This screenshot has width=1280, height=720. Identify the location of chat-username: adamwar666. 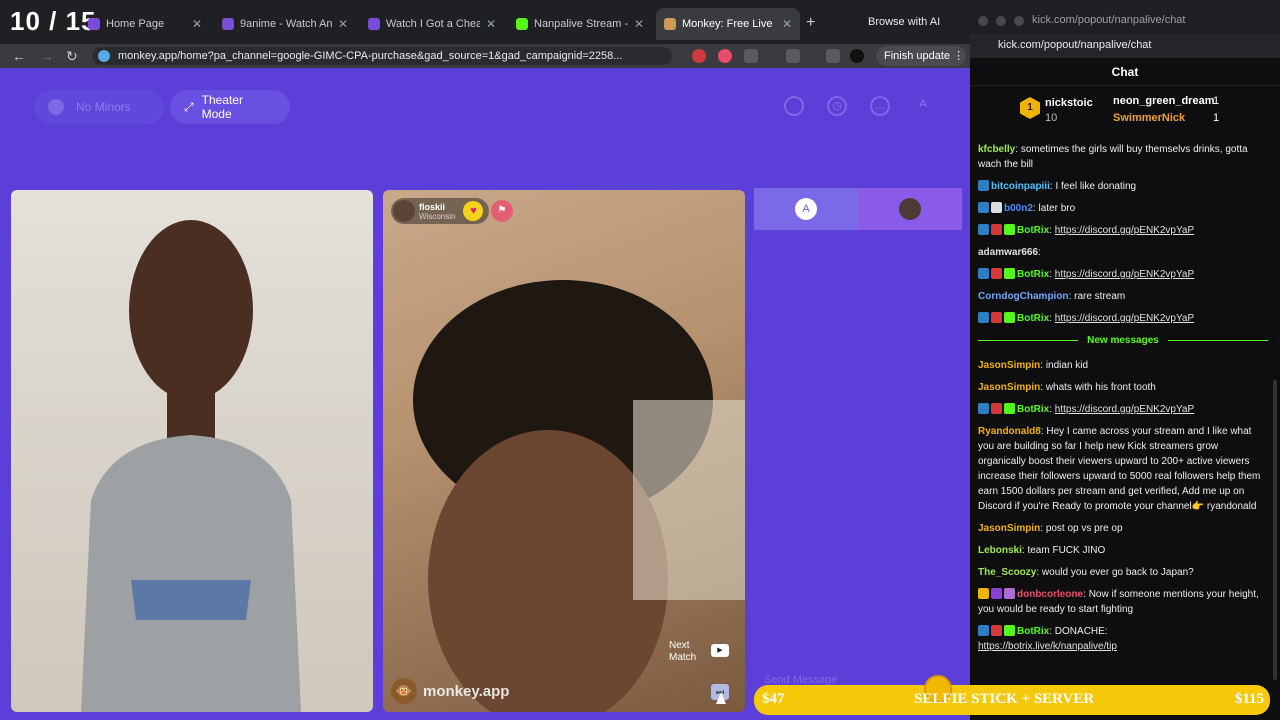
(1008, 252).